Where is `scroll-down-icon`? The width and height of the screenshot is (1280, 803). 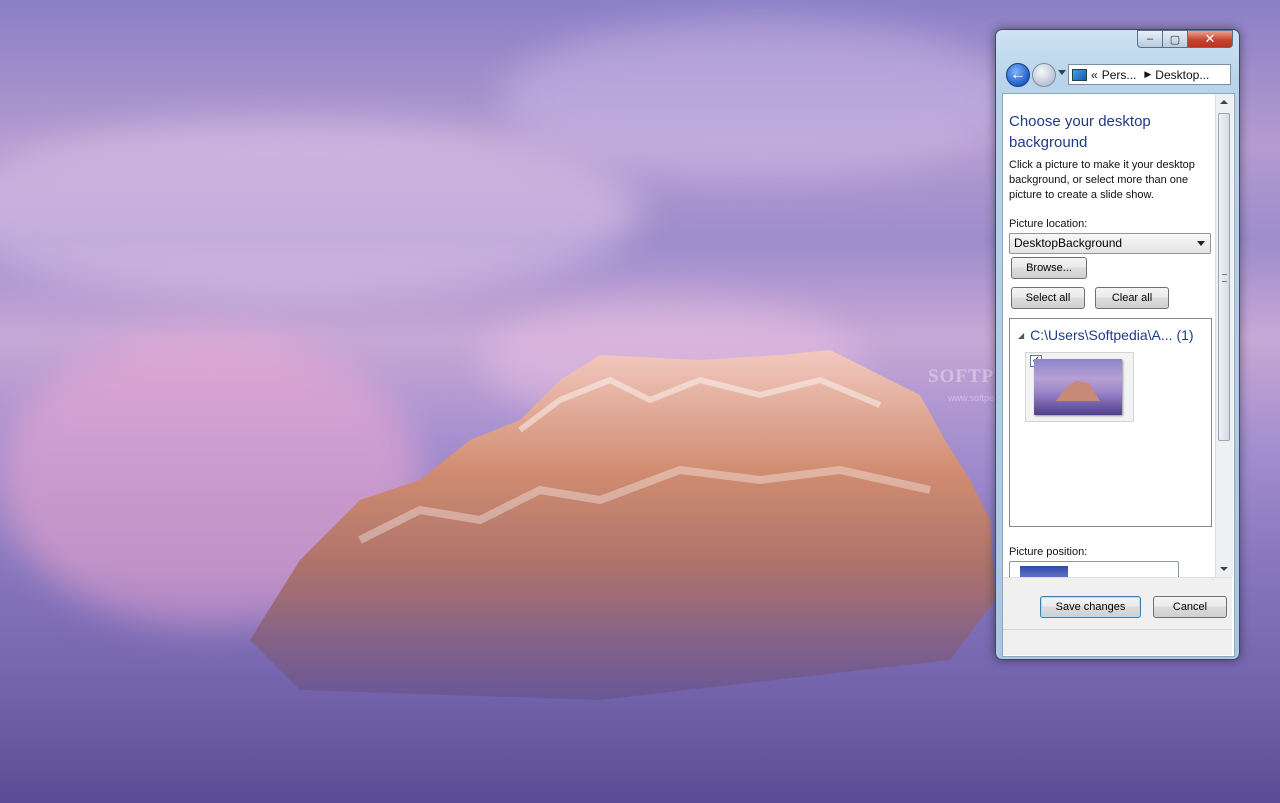
scroll-down-icon is located at coordinates (1224, 569).